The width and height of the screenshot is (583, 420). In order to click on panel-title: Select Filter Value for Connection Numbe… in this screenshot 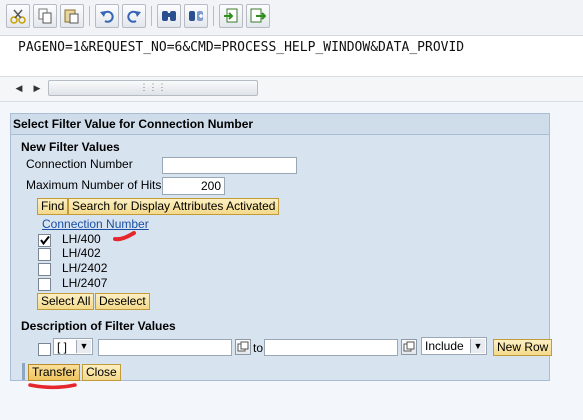, I will do `click(133, 124)`.